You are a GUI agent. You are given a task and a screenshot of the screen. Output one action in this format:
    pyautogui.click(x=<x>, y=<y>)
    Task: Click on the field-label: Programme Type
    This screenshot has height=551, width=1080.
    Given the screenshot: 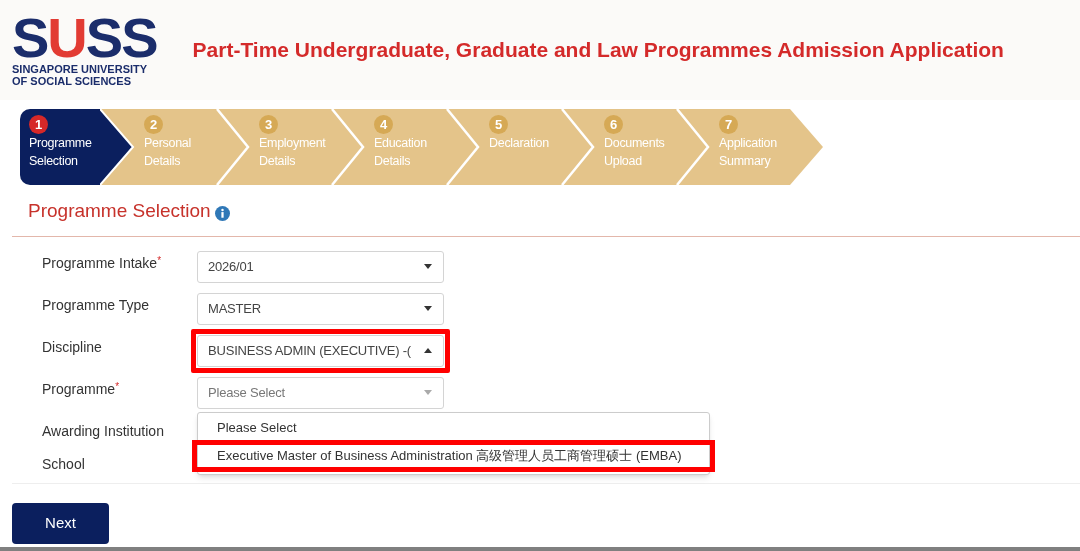 What is the action you would take?
    pyautogui.click(x=96, y=305)
    